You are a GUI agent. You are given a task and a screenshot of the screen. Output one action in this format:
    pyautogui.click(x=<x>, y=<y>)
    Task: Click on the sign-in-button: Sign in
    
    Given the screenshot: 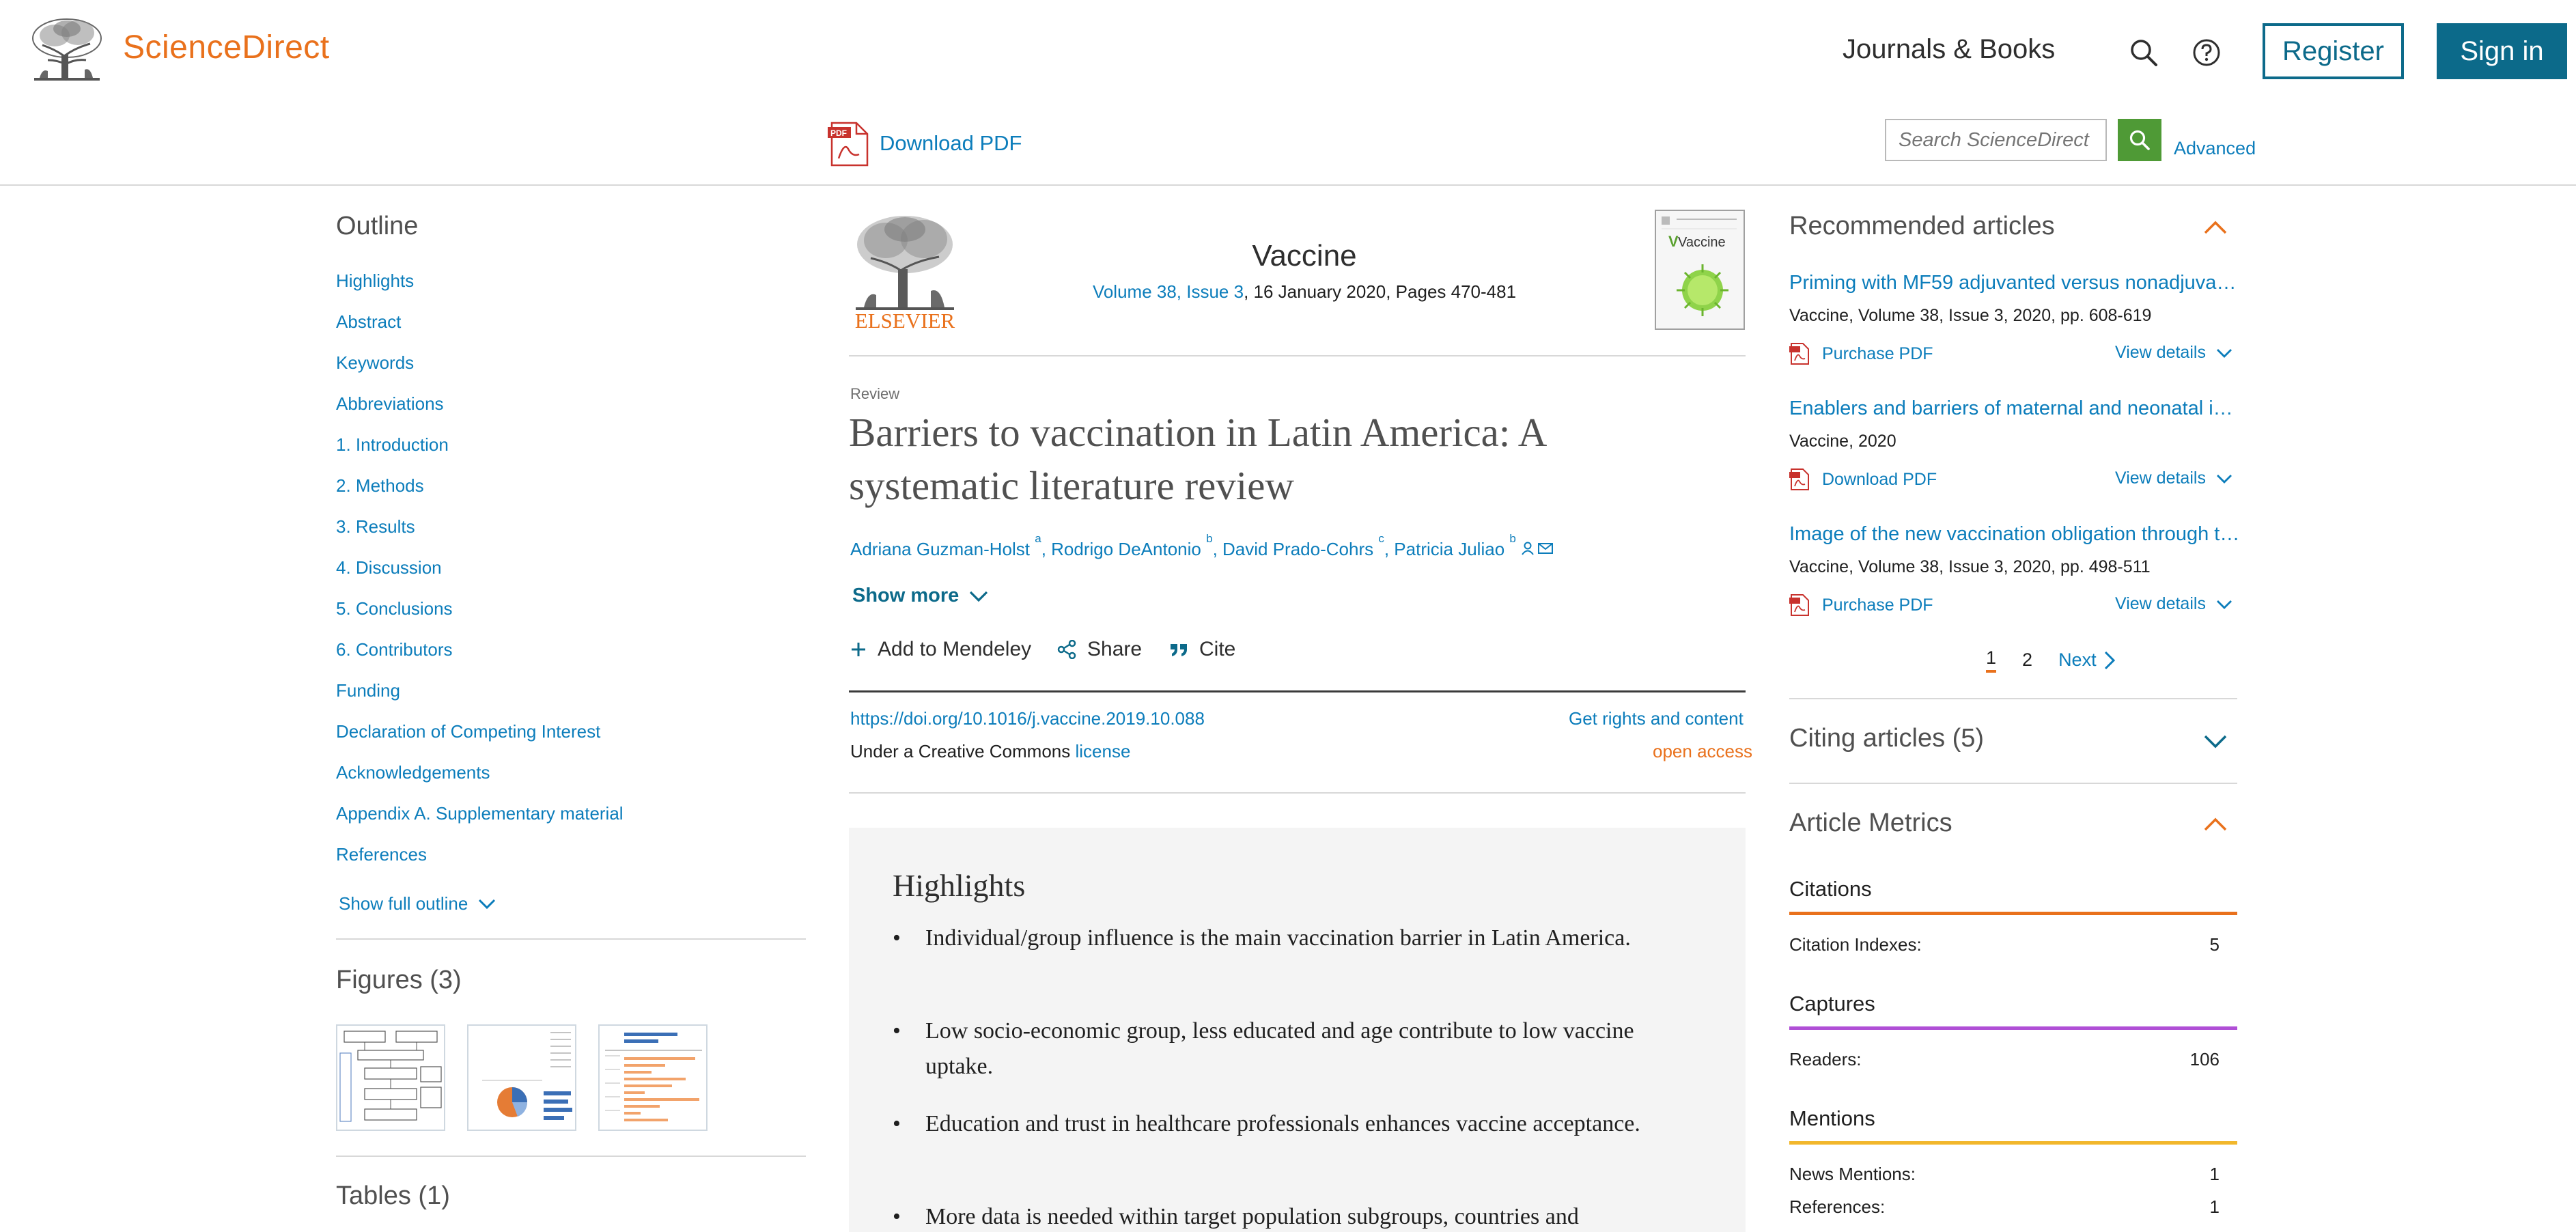 What is the action you would take?
    pyautogui.click(x=2502, y=51)
    